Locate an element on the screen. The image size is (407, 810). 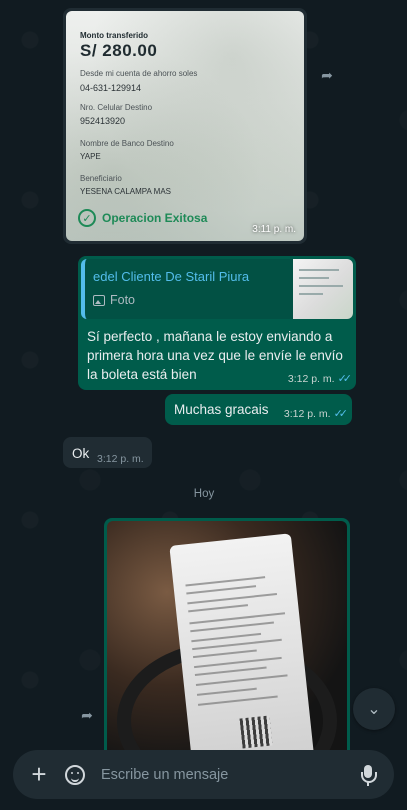
receipt-from-label: Desde mi cuenta de ahorro soles is located at coordinates (139, 73).